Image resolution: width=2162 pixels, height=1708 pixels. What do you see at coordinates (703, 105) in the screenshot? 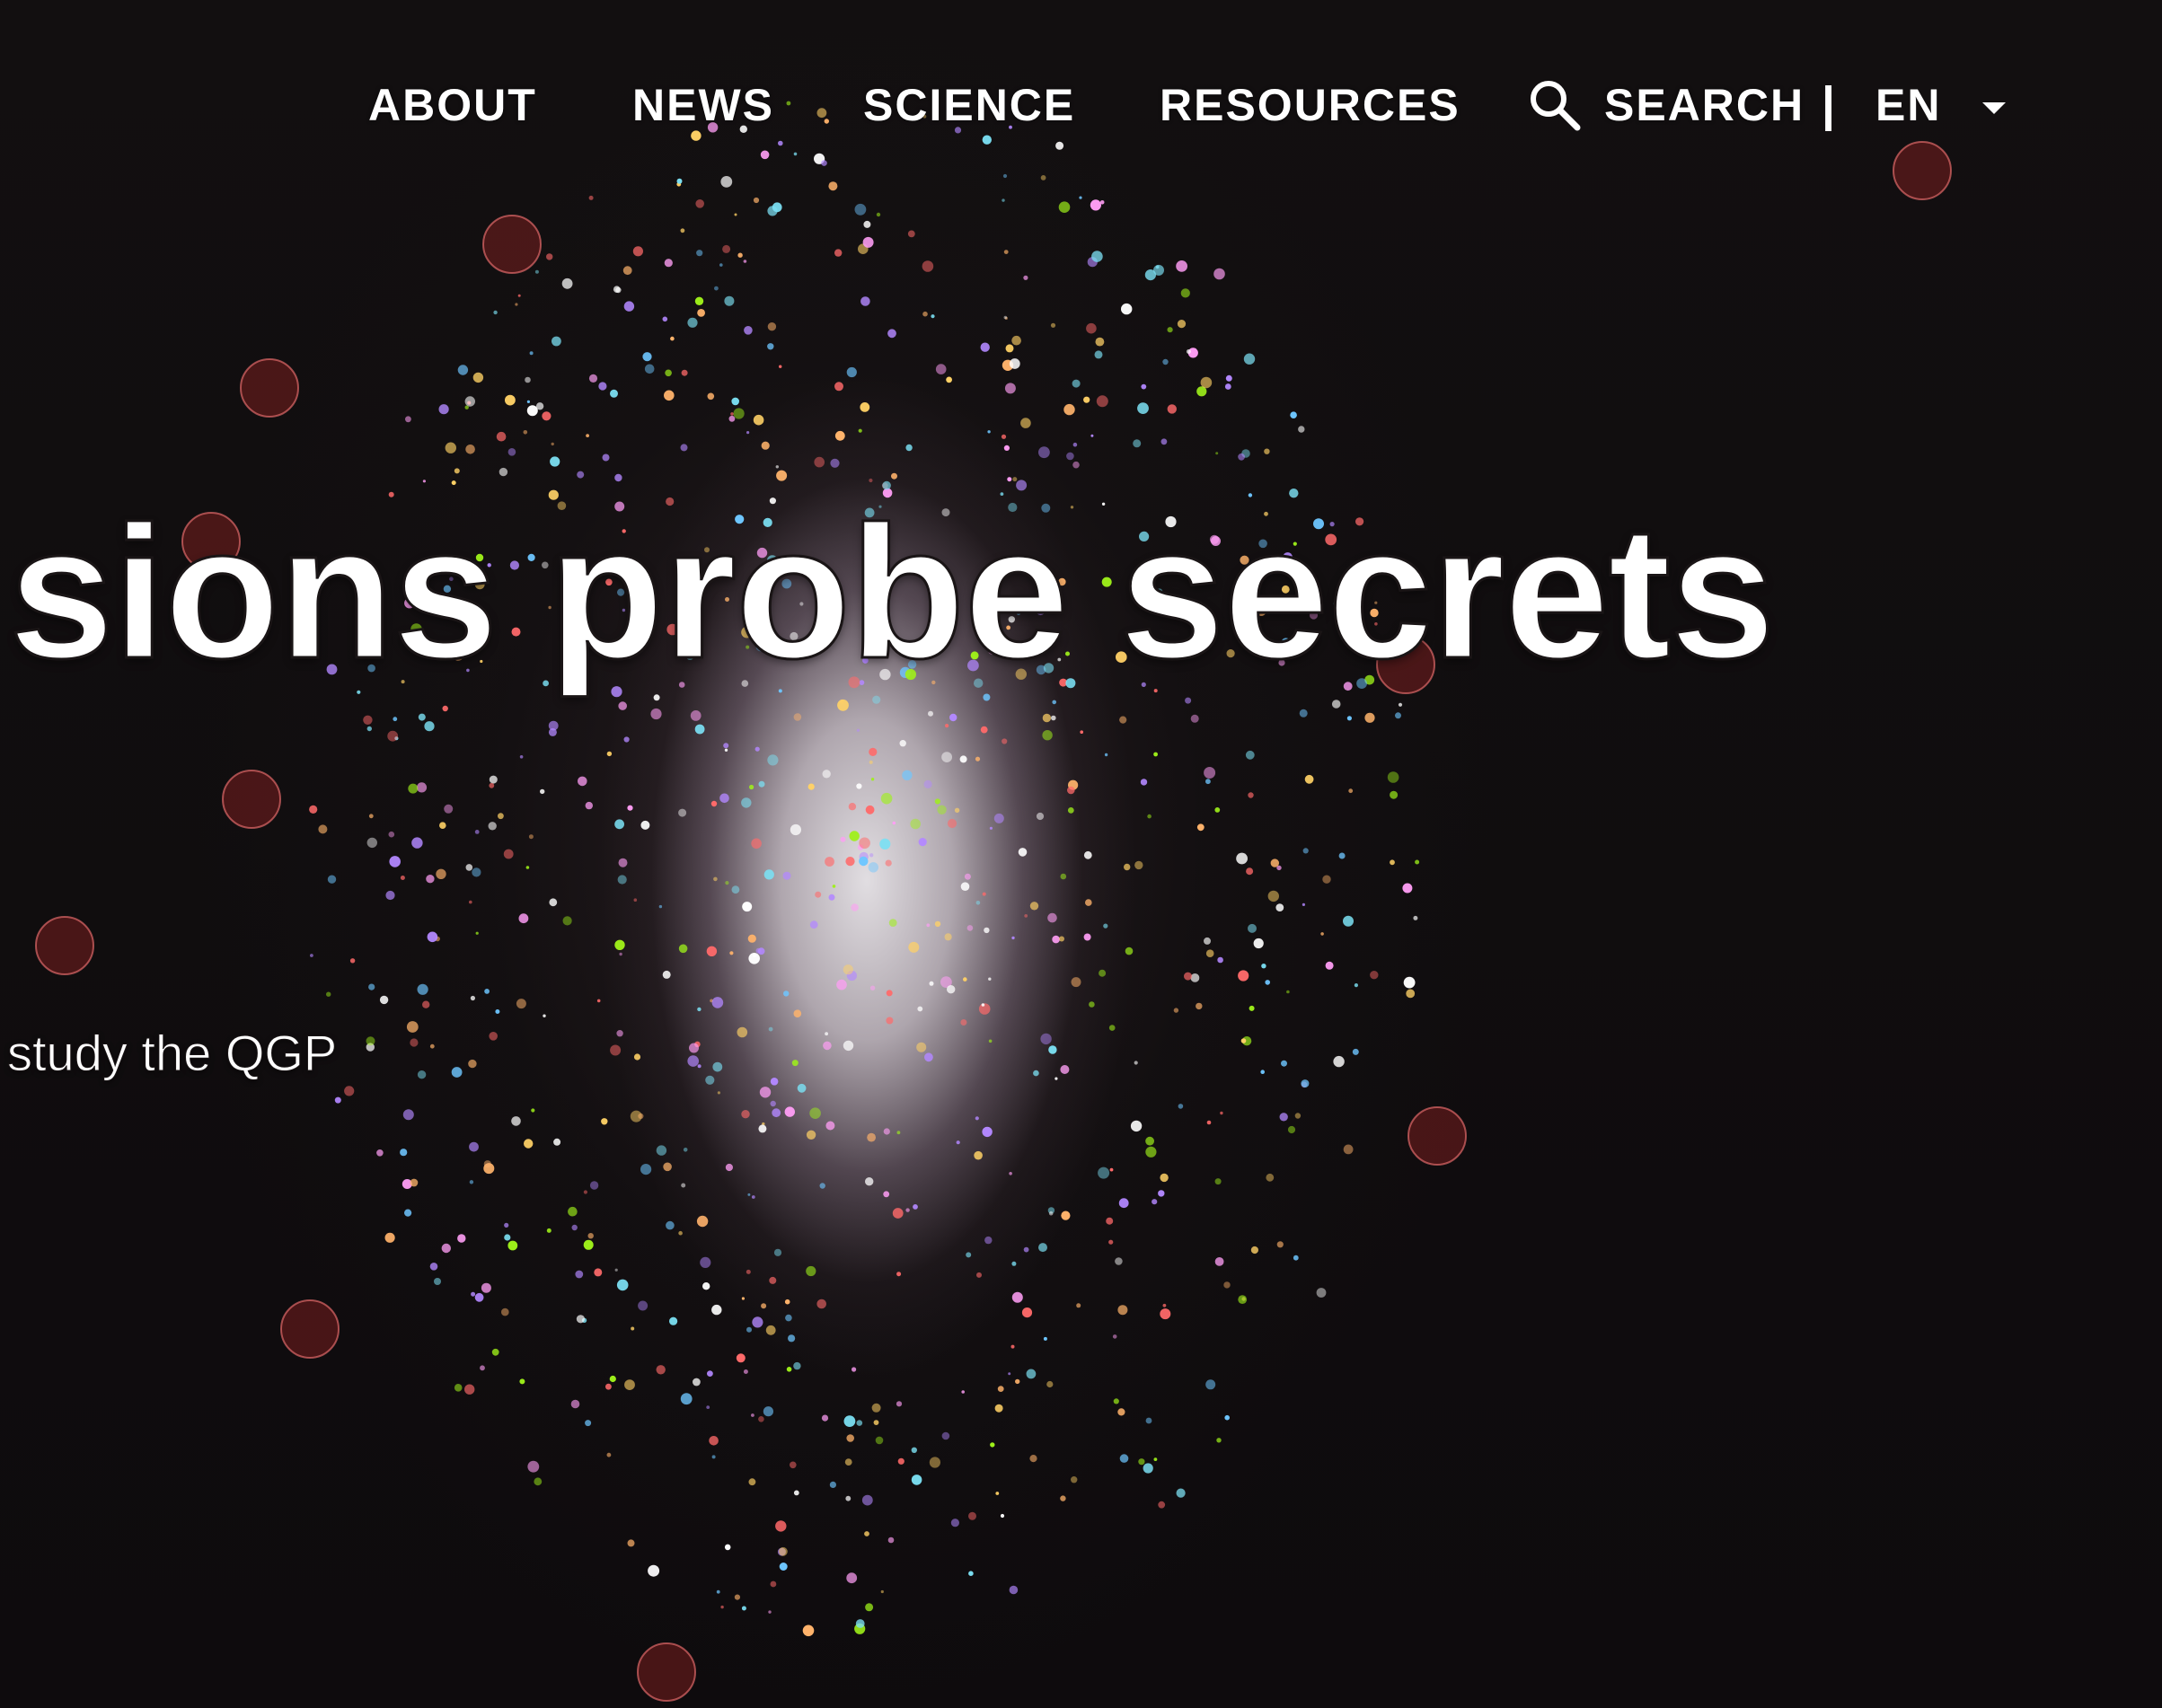
I see `nav-item-news: NEWS` at bounding box center [703, 105].